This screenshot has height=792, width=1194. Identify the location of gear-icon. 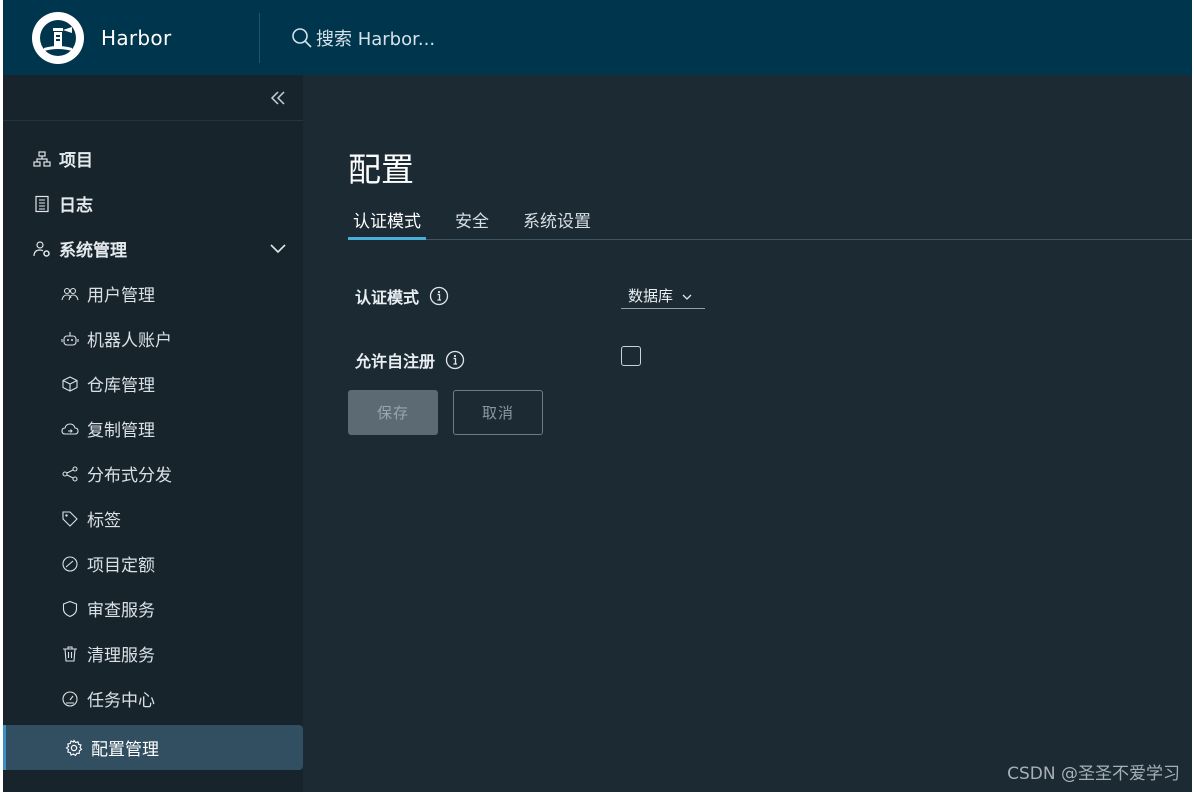
(74, 747).